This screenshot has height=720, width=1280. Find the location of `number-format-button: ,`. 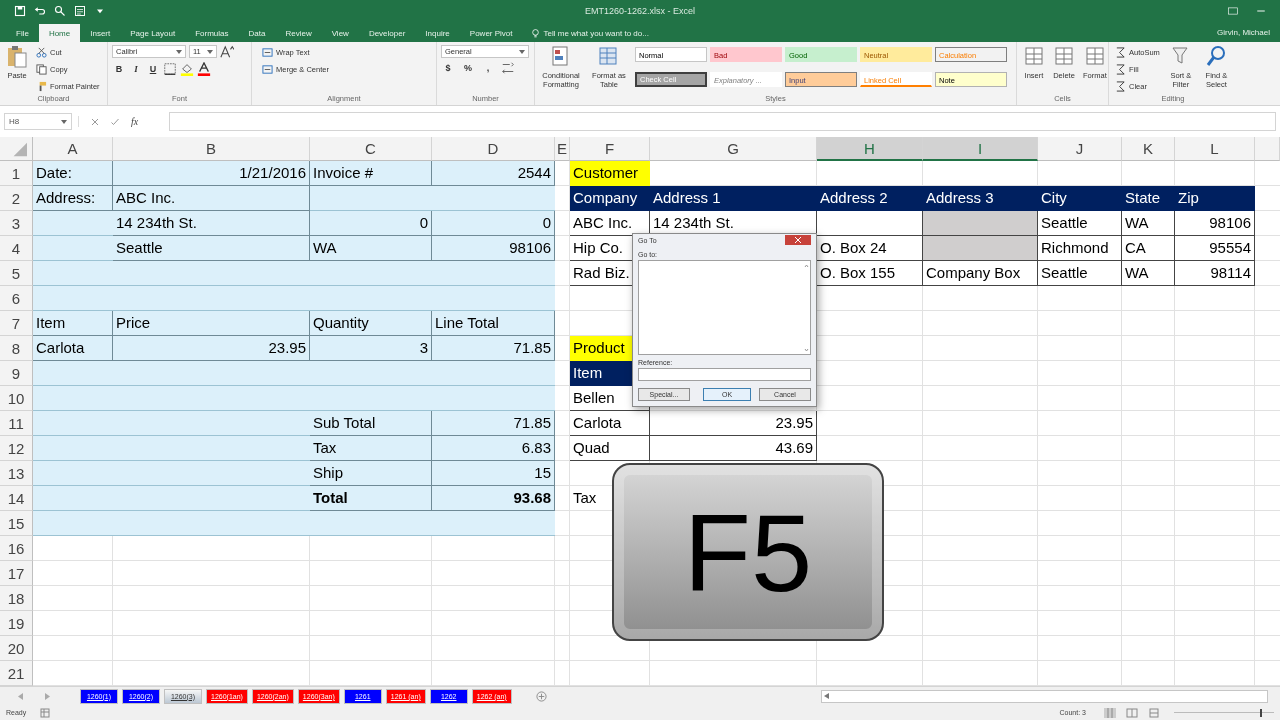

number-format-button: , is located at coordinates (488, 68).